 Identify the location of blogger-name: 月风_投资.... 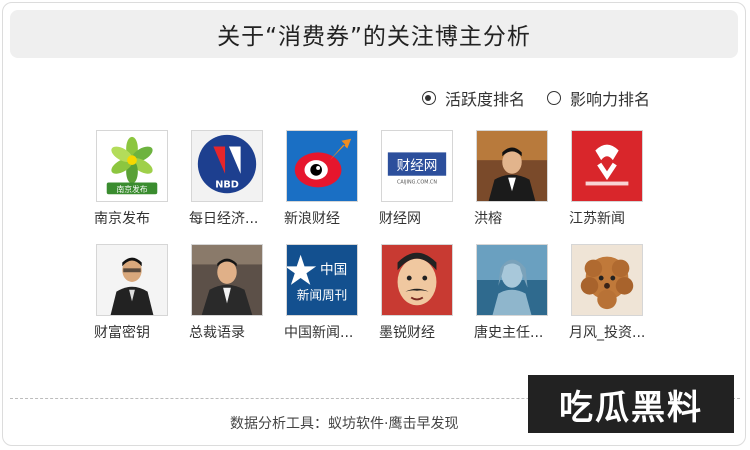
(613, 332).